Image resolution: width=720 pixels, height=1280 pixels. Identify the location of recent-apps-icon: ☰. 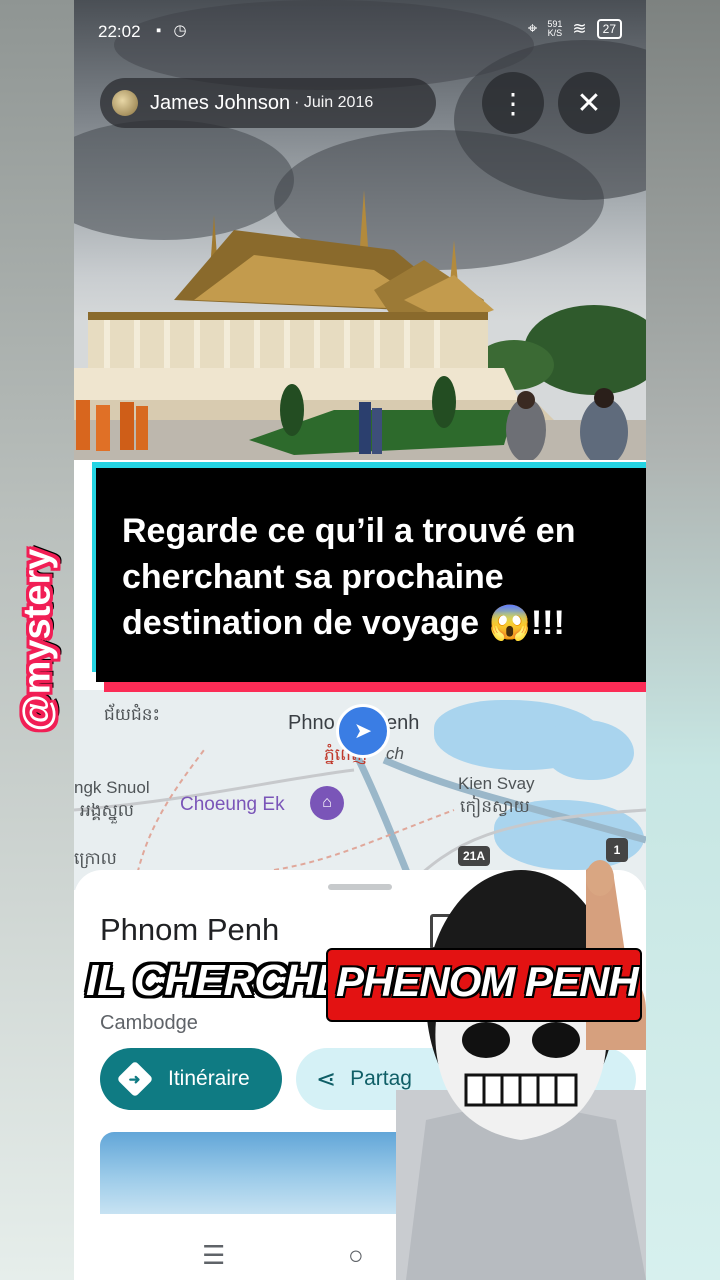
(213, 1255).